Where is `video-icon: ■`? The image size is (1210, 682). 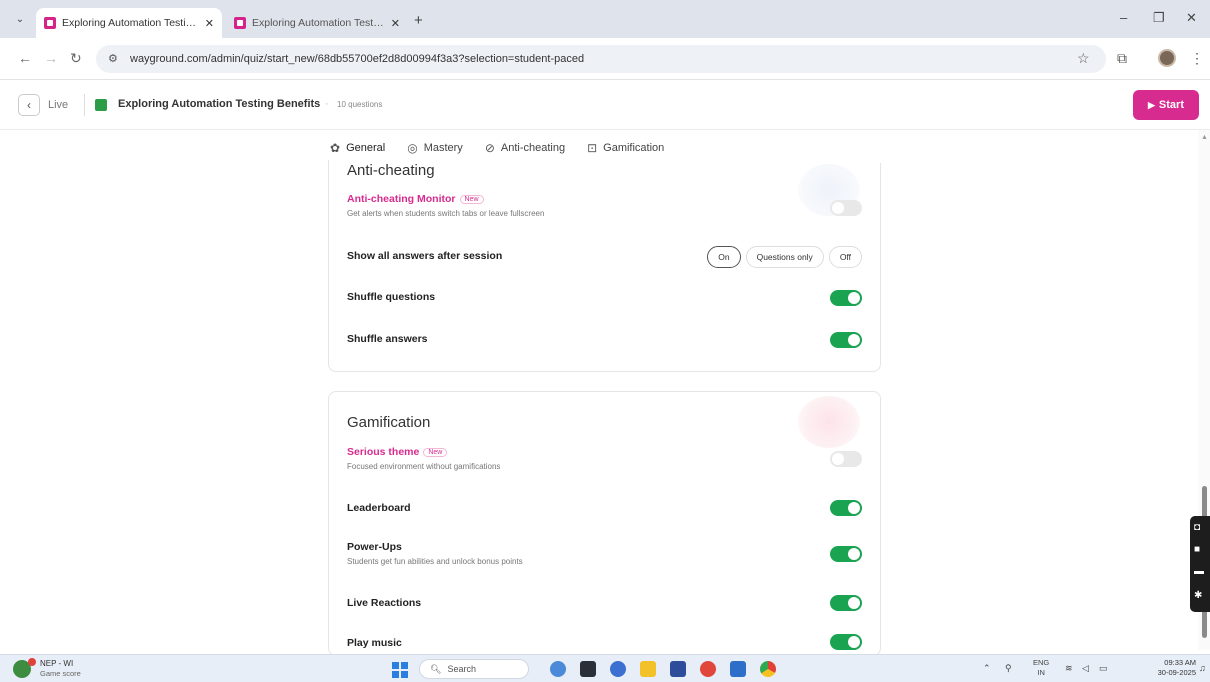 video-icon: ■ is located at coordinates (1197, 549).